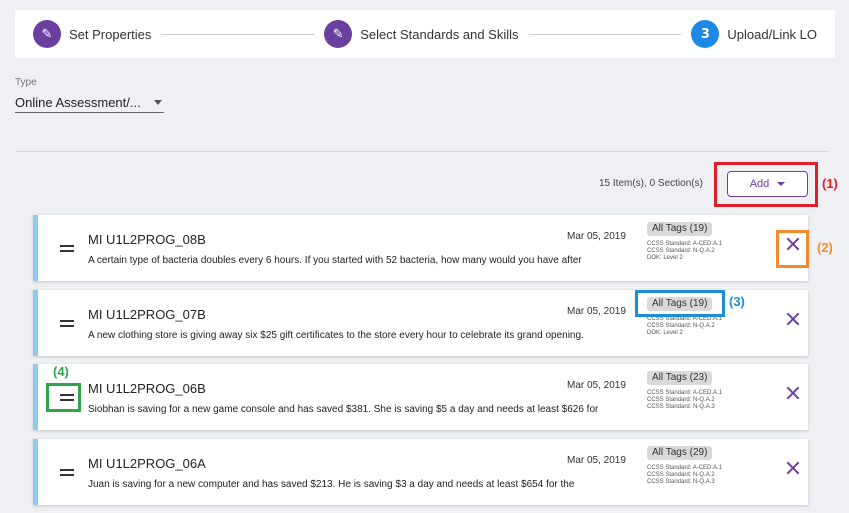 The height and width of the screenshot is (513, 849). What do you see at coordinates (26, 82) in the screenshot?
I see `type-label: Type` at bounding box center [26, 82].